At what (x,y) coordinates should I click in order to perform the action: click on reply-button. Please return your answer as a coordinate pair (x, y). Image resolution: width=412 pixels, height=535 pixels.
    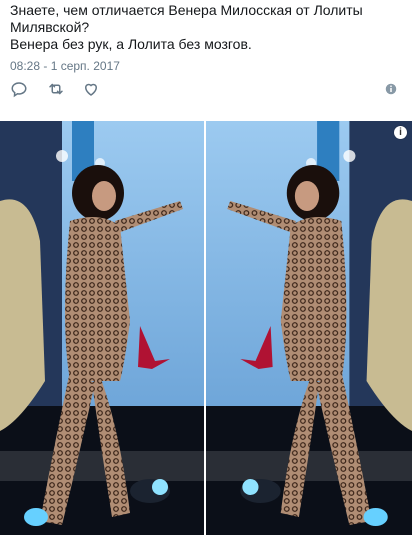
    Looking at the image, I should click on (19, 89).